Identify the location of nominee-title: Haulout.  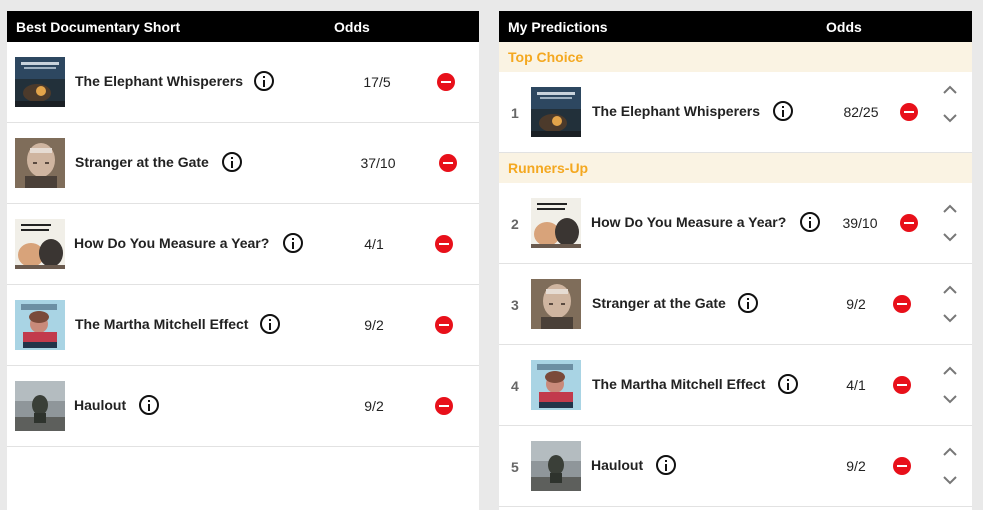
(100, 405).